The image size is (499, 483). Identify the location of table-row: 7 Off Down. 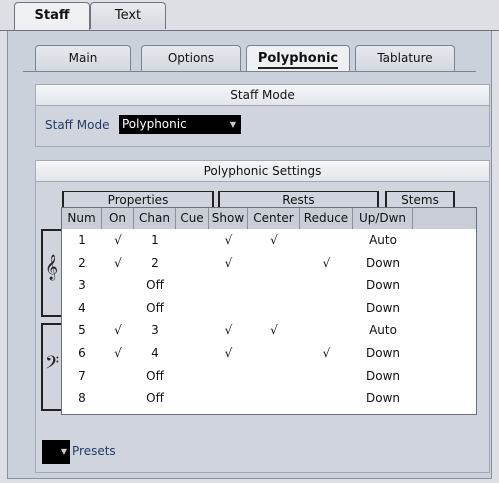
(269, 376).